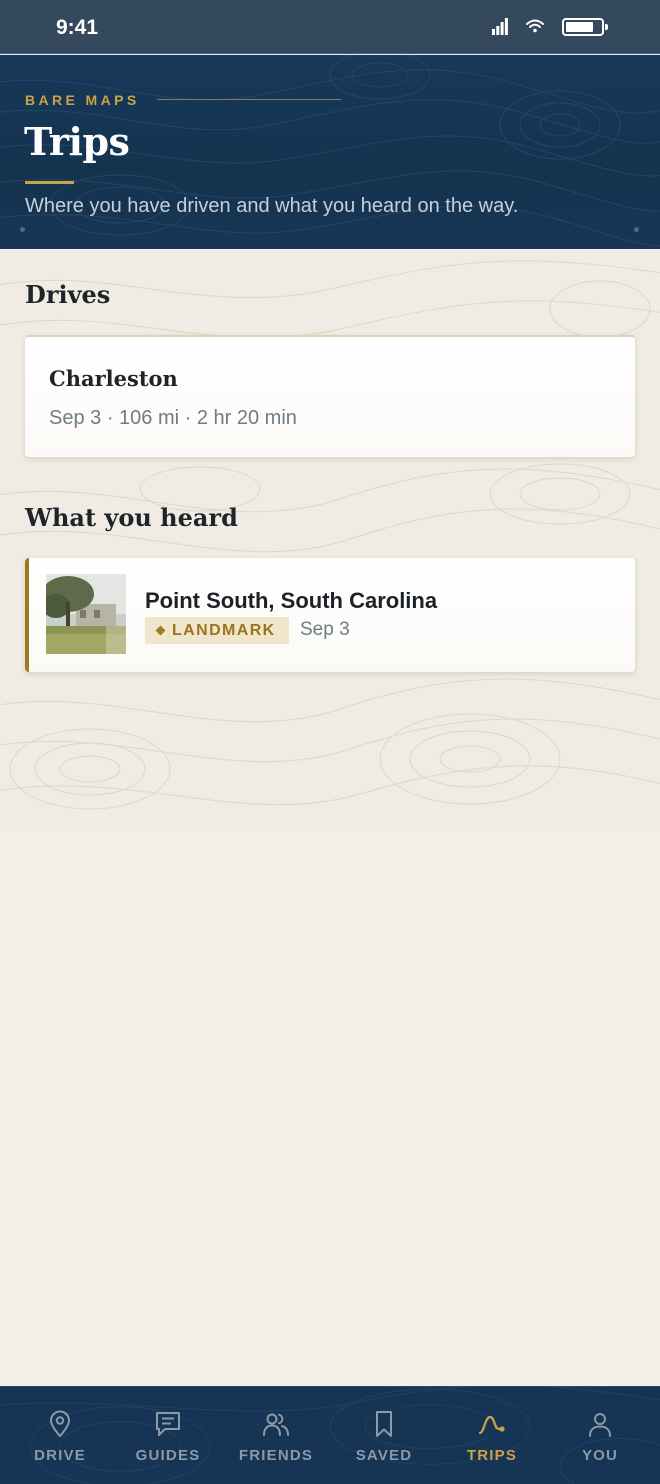 This screenshot has width=660, height=1484. I want to click on drives-section-title: Drives, so click(68, 294).